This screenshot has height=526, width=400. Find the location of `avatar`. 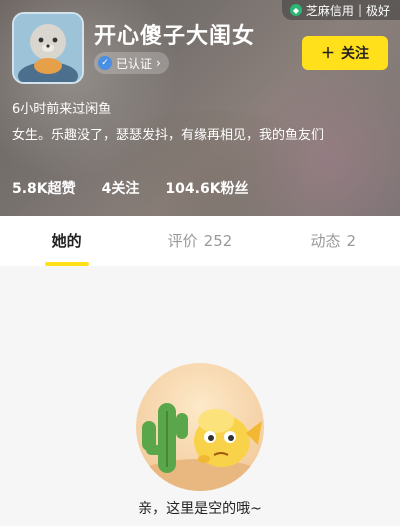

avatar is located at coordinates (48, 48).